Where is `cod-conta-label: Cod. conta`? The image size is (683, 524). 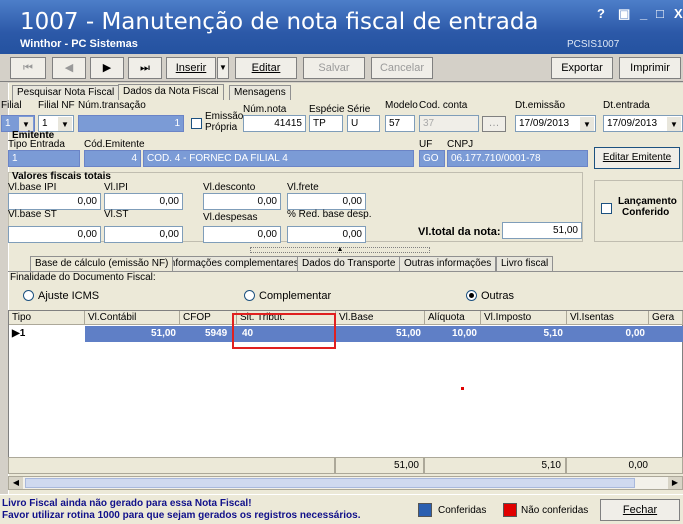 cod-conta-label: Cod. conta is located at coordinates (443, 105).